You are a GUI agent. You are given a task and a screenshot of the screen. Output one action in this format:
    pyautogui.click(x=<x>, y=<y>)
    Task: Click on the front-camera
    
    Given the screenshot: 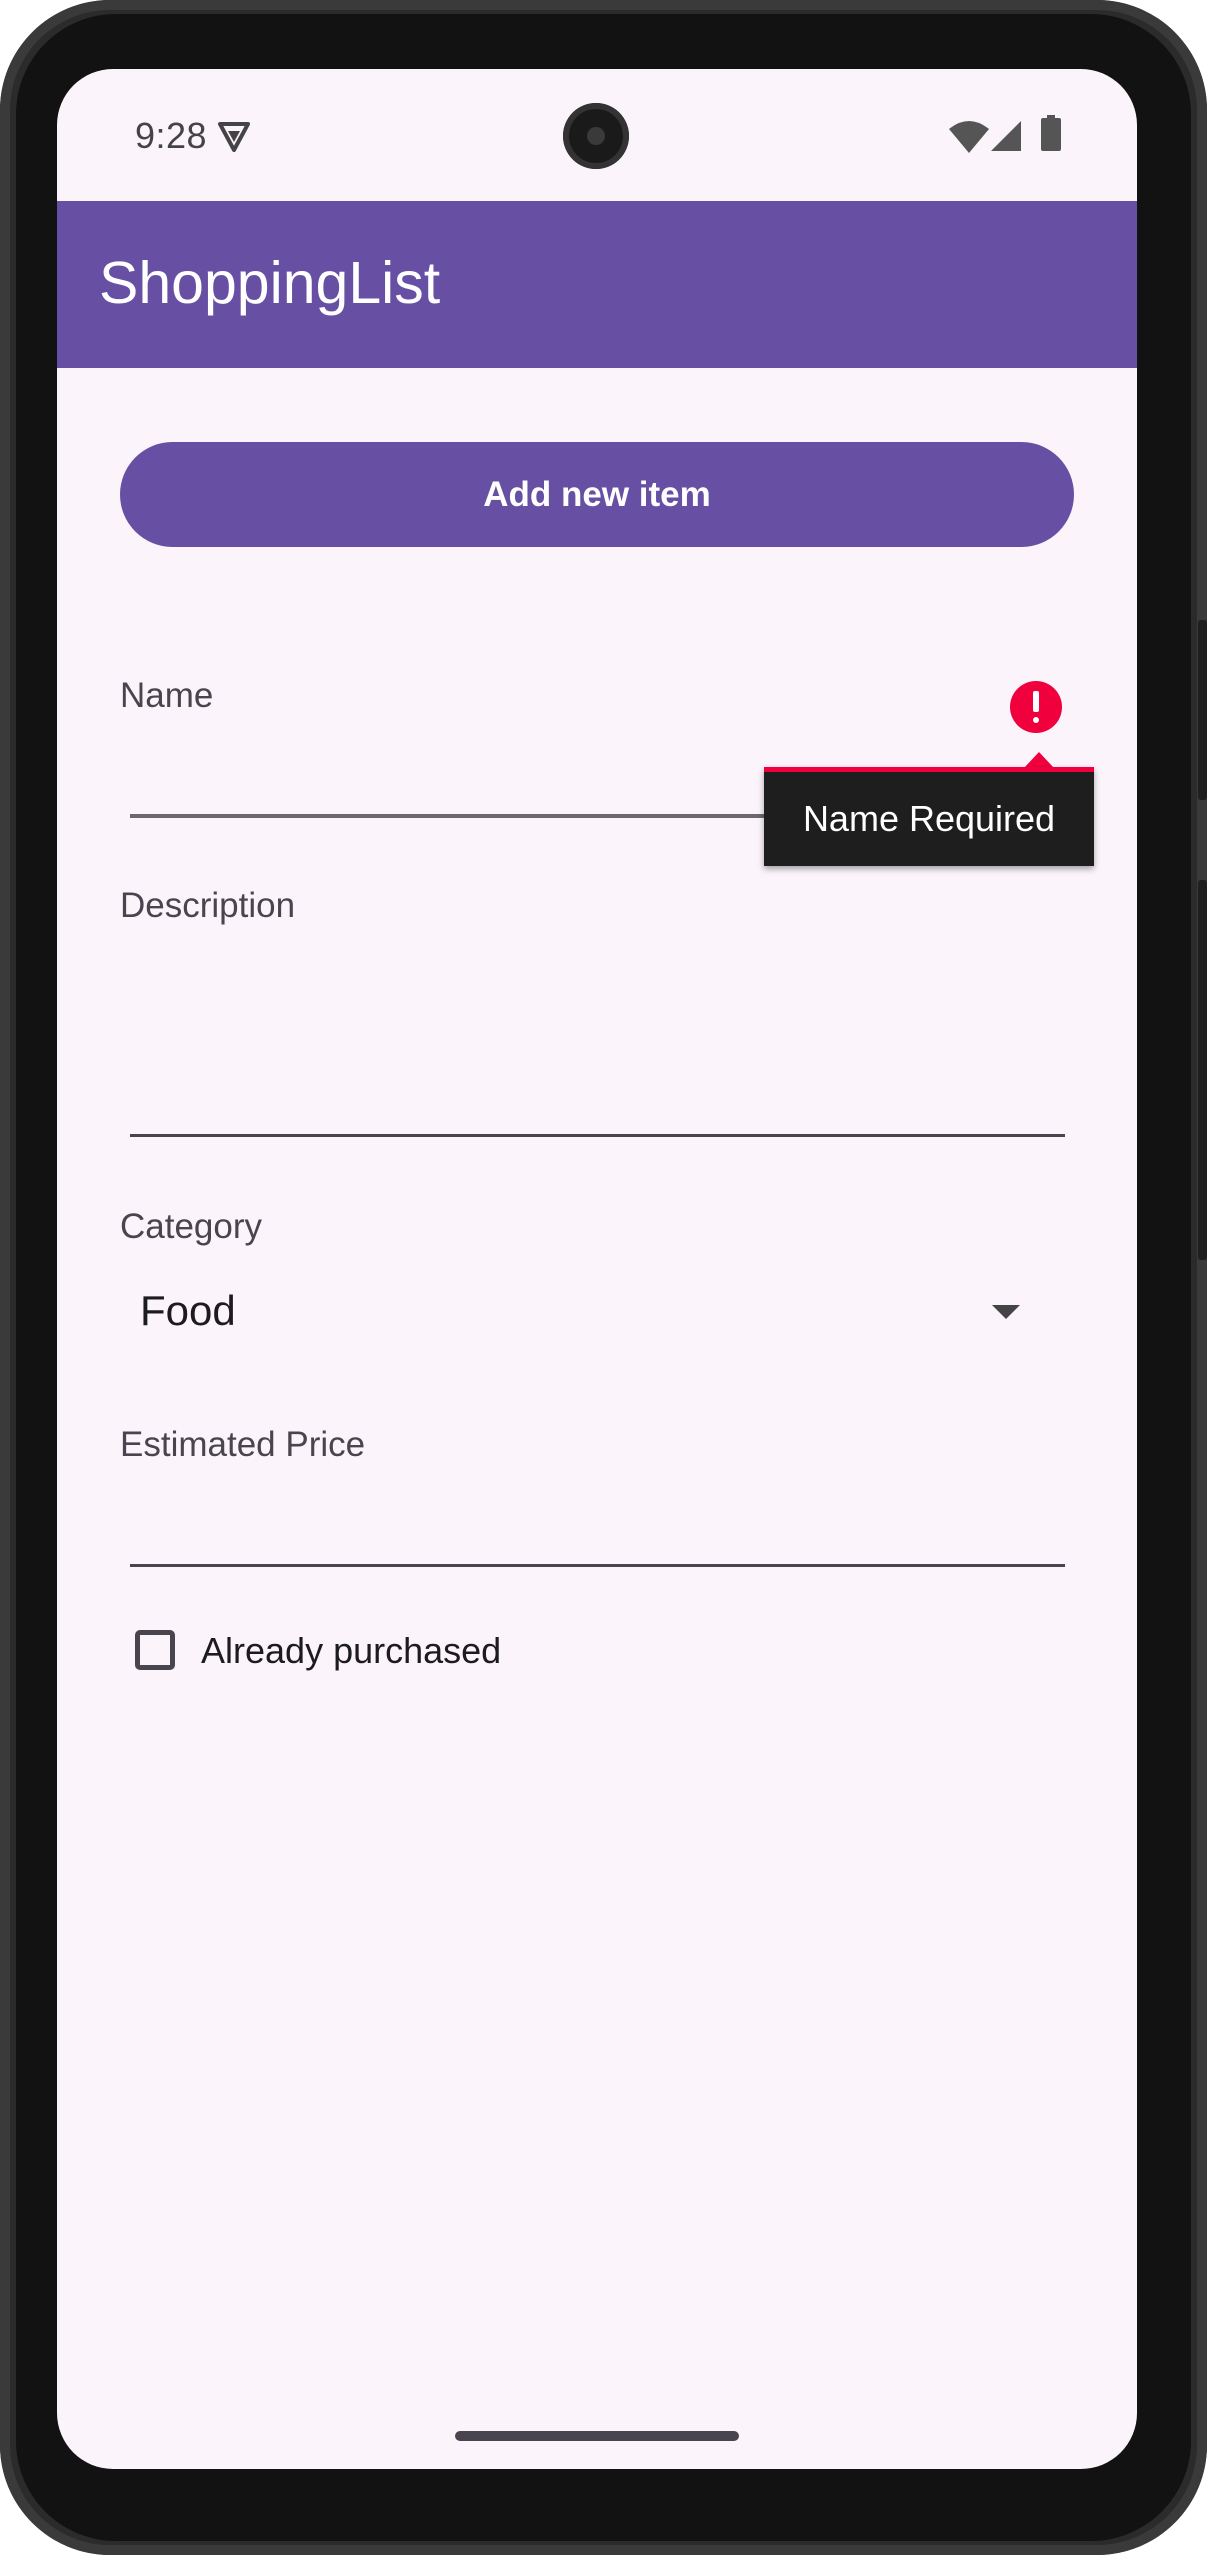 What is the action you would take?
    pyautogui.click(x=596, y=136)
    